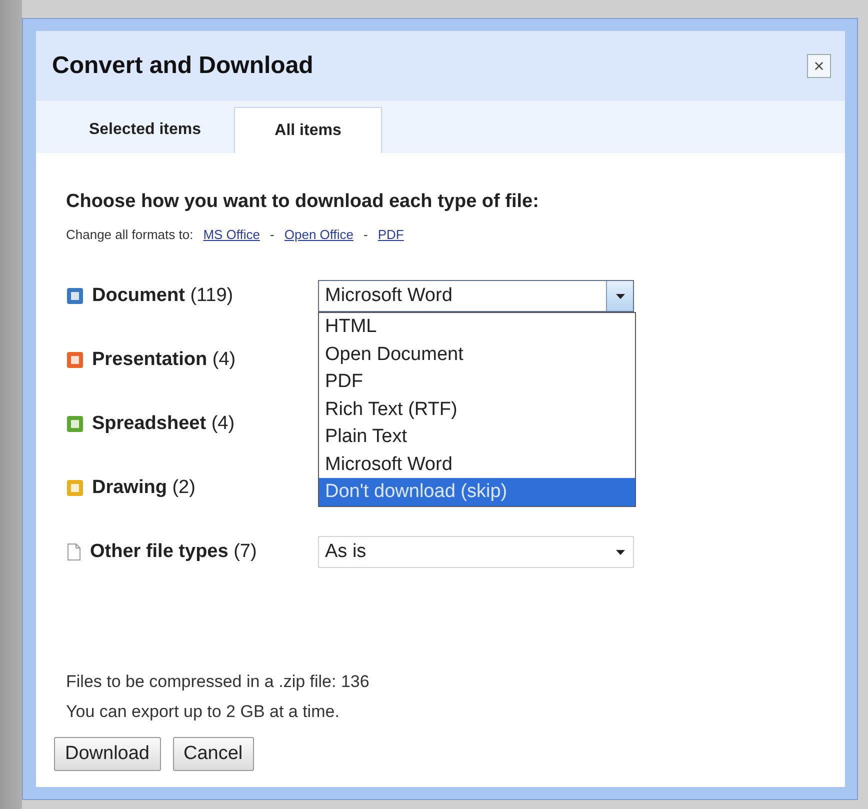  I want to click on tab: All items, so click(308, 130).